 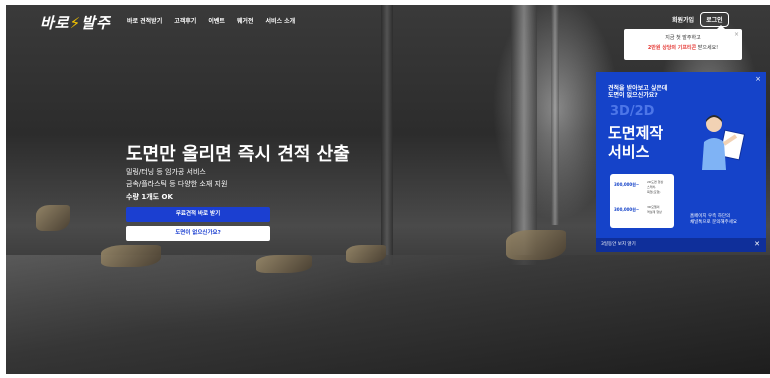 What do you see at coordinates (280, 20) in the screenshot?
I see `nav-item-about: 서비스 소개` at bounding box center [280, 20].